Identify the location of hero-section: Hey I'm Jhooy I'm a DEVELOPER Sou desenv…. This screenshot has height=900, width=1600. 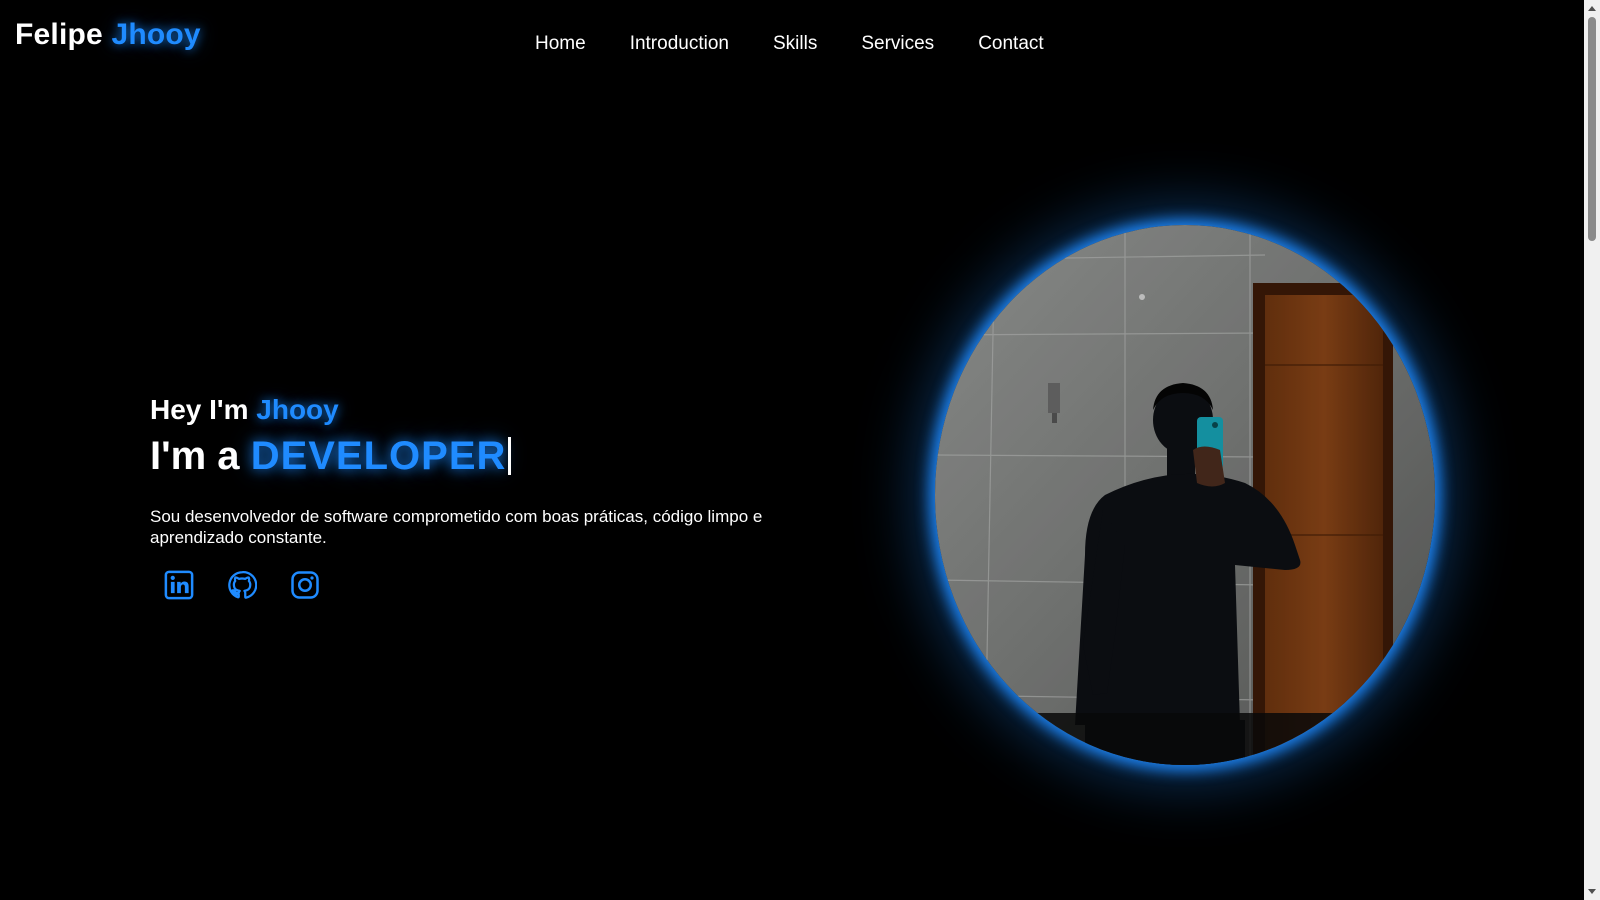
(480, 496).